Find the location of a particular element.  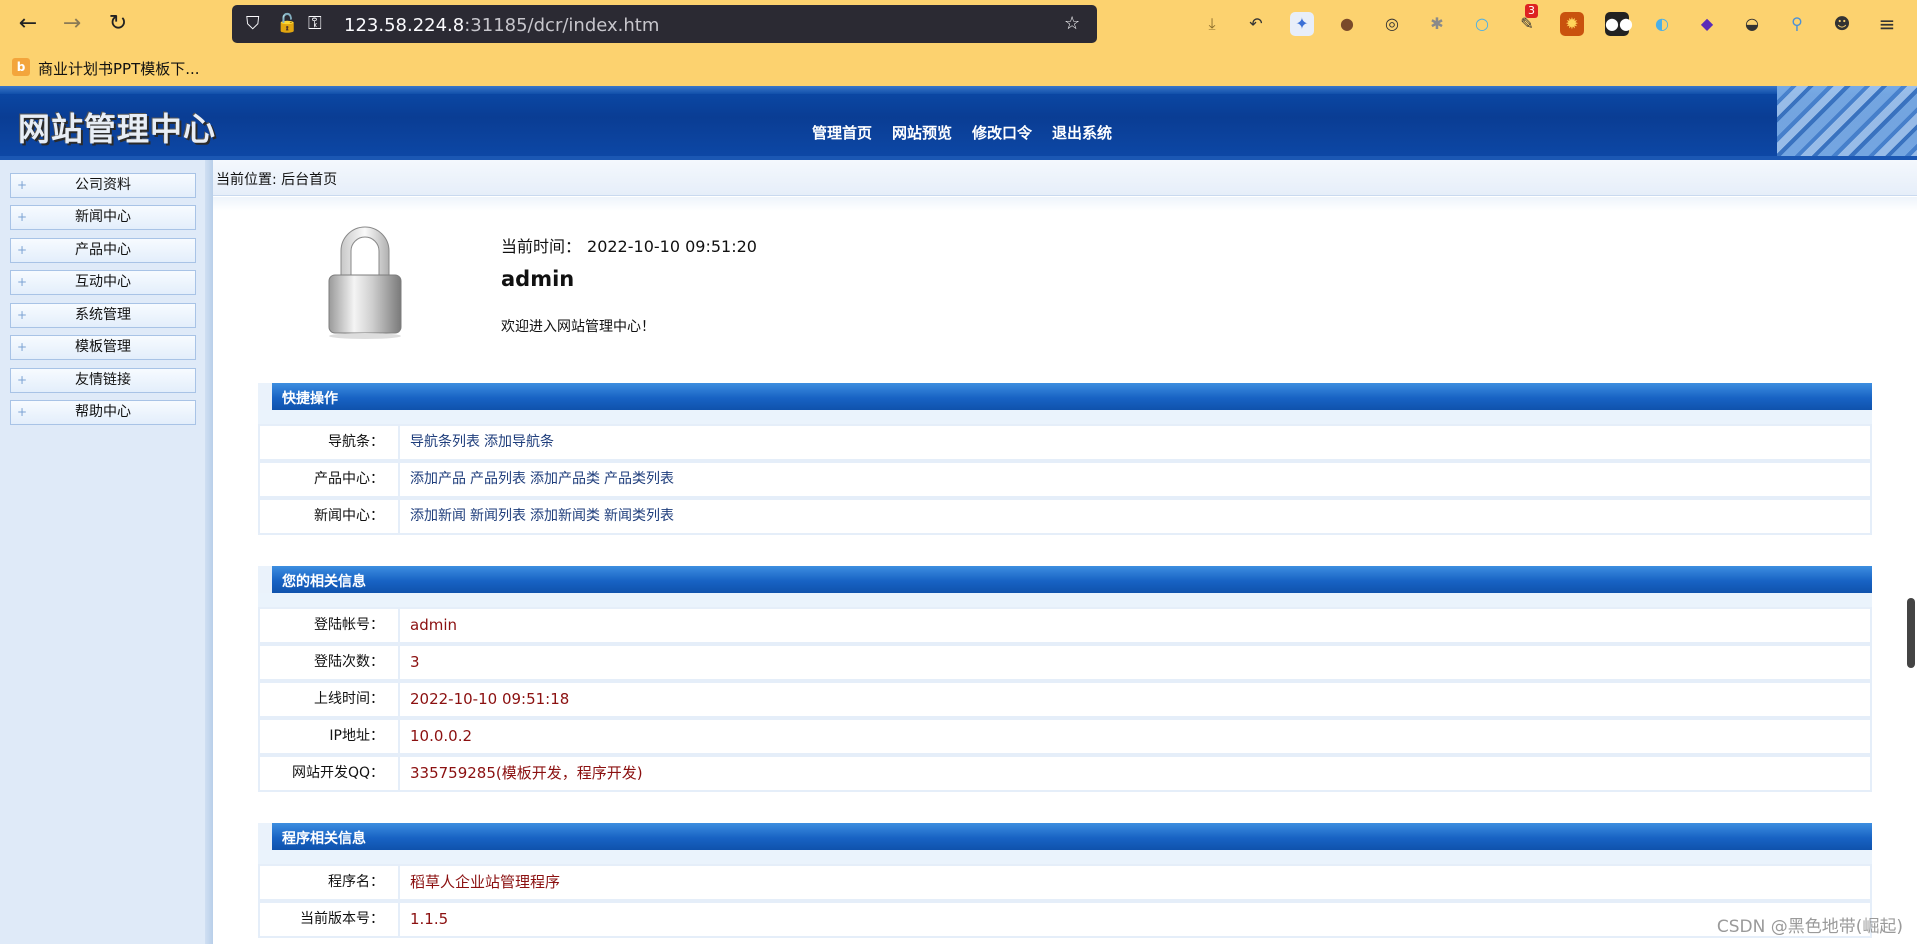

lock-icon is located at coordinates (365, 282).